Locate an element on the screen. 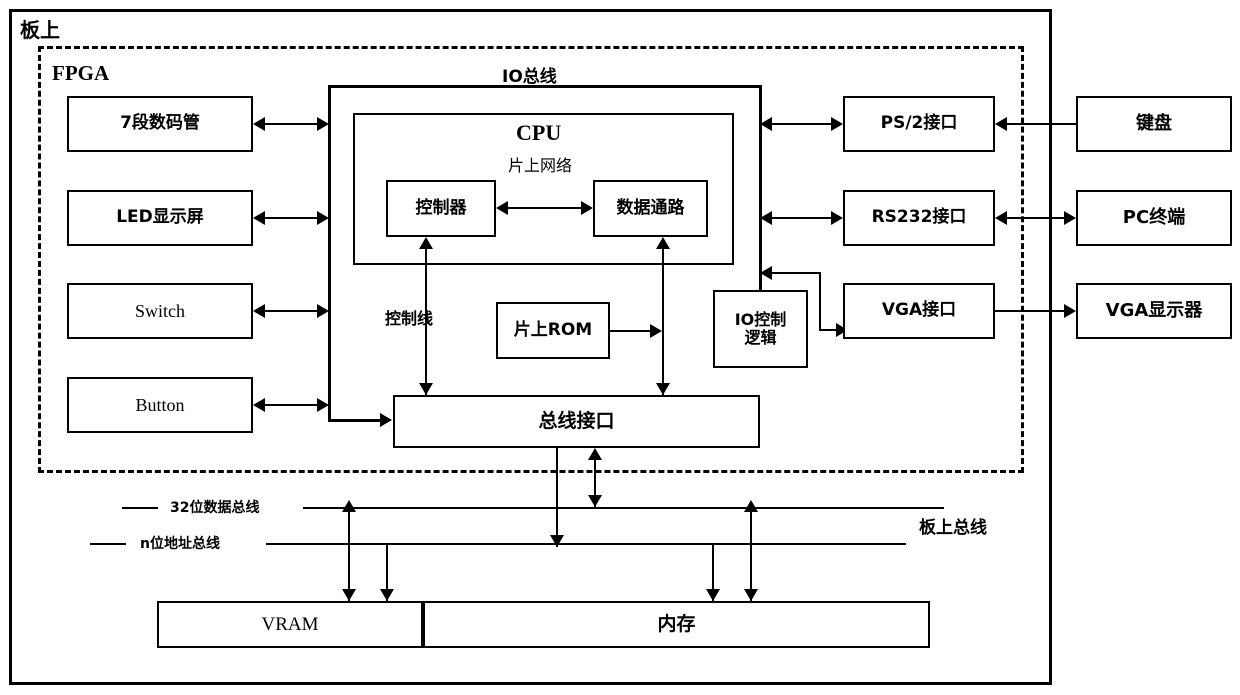 The image size is (1240, 695). io-bus-label: IO总线 is located at coordinates (529, 77).